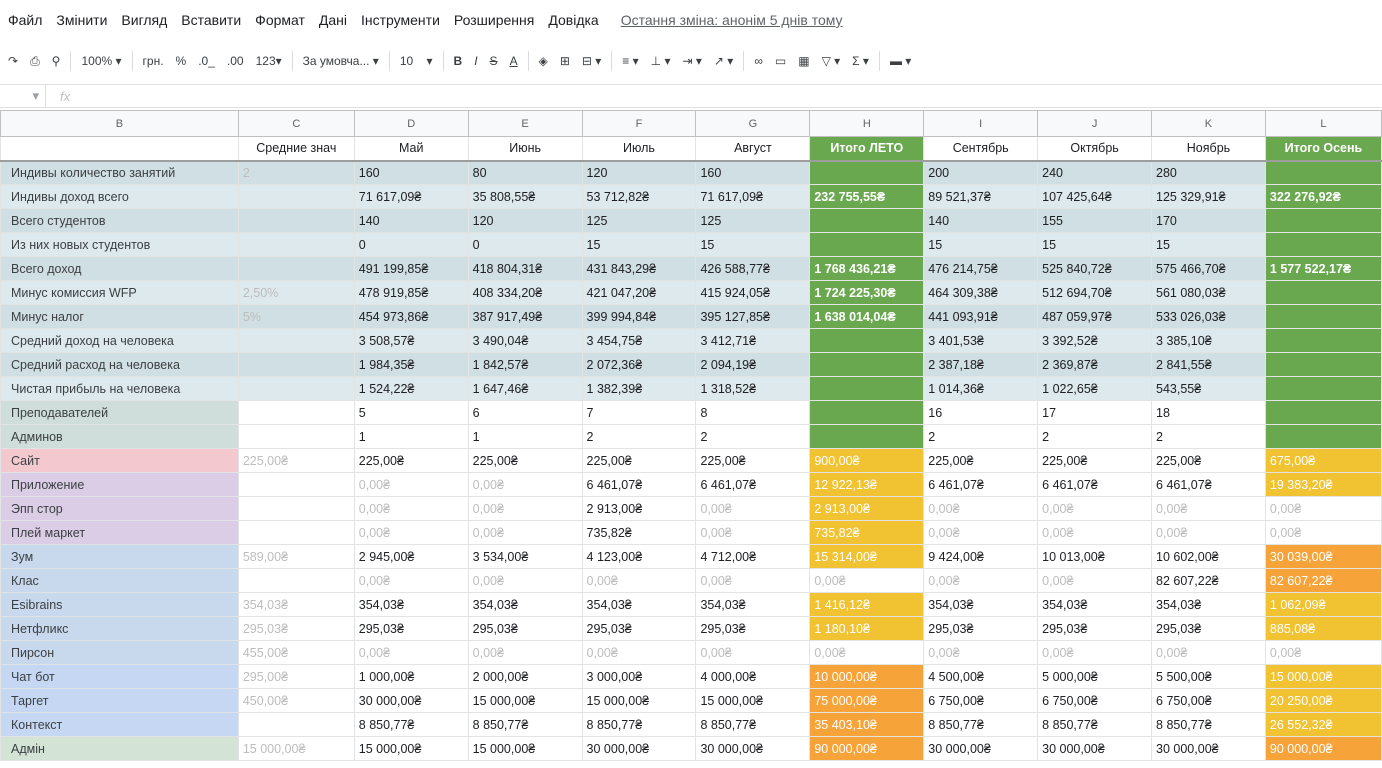 The width and height of the screenshot is (1382, 768). What do you see at coordinates (867, 532) in the screenshot?
I see `cell: 735,82₴` at bounding box center [867, 532].